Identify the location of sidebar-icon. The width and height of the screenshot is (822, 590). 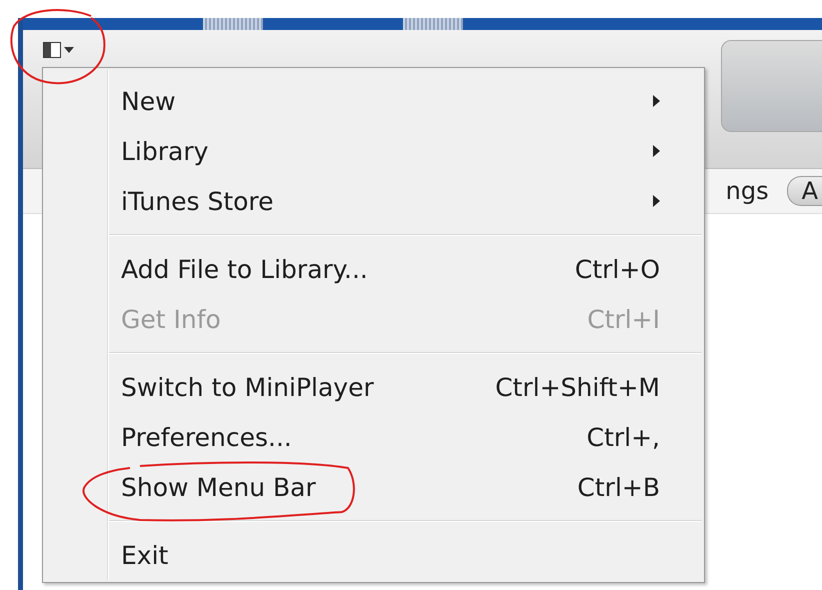
(52, 50).